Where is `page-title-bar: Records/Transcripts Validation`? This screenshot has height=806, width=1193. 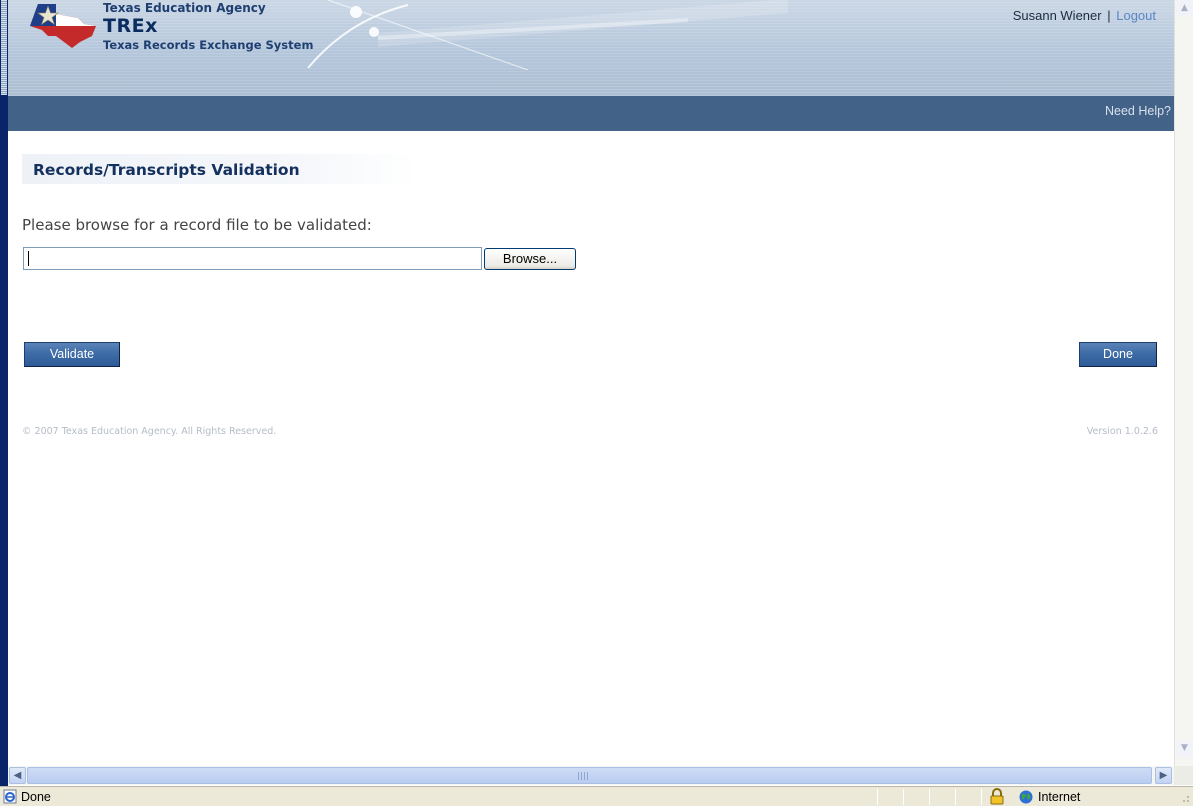
page-title-bar: Records/Transcripts Validation is located at coordinates (219, 169).